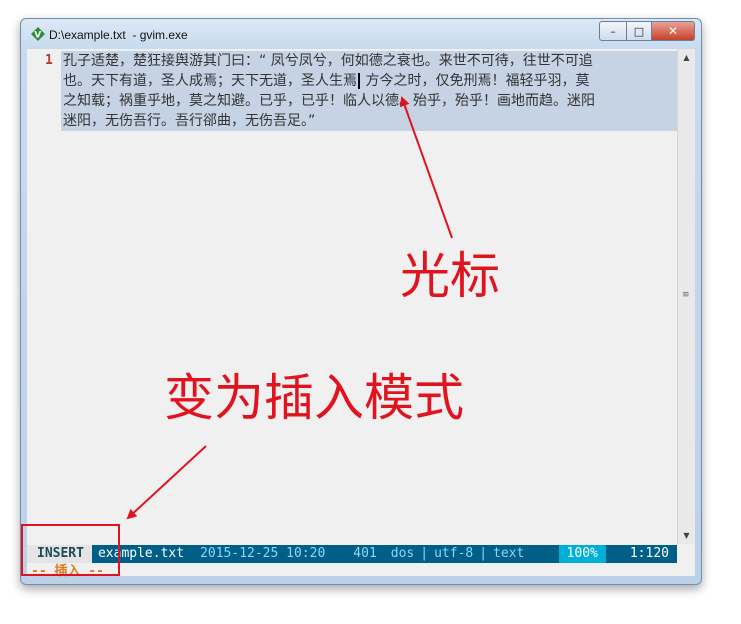  I want to click on maximize-button: □, so click(639, 31).